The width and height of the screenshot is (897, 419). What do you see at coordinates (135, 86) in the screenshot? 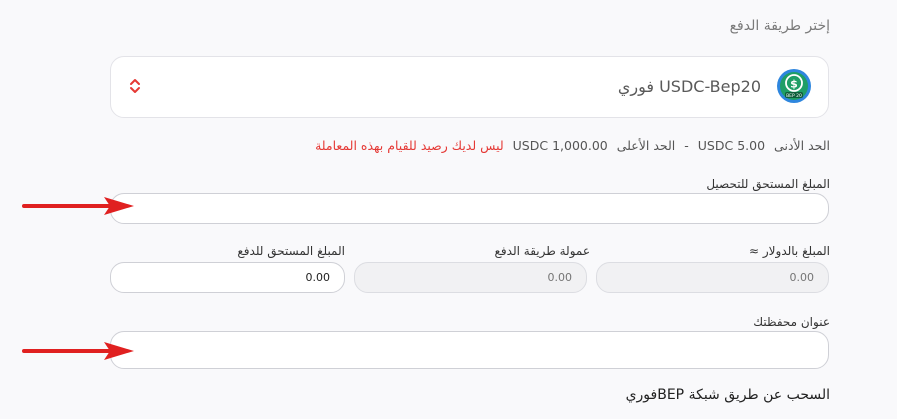
I see `select-sort-icon` at bounding box center [135, 86].